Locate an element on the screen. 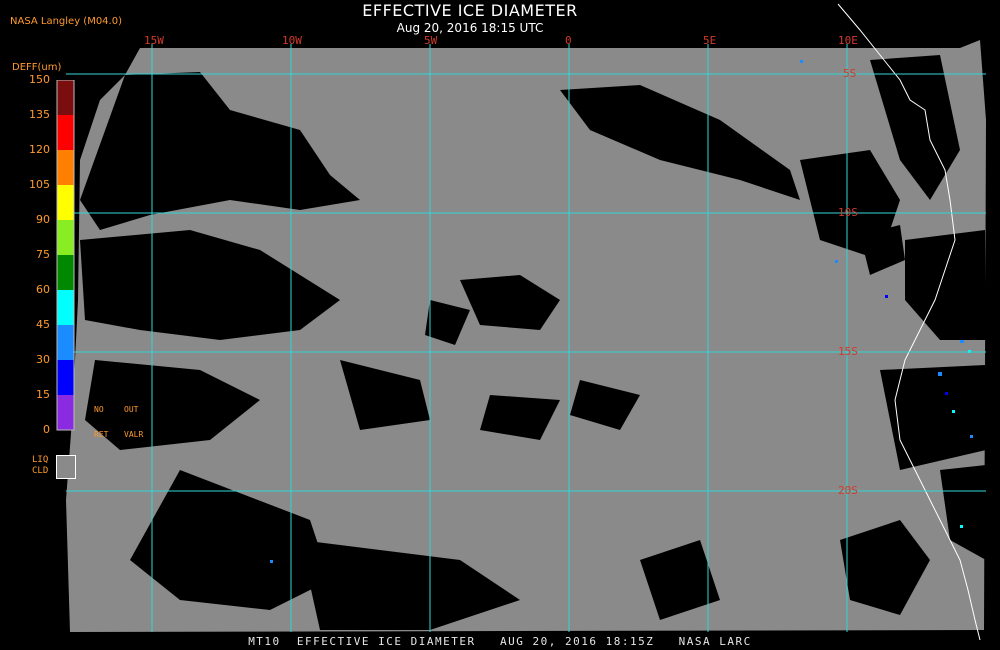  lat-label: 10S is located at coordinates (848, 212).